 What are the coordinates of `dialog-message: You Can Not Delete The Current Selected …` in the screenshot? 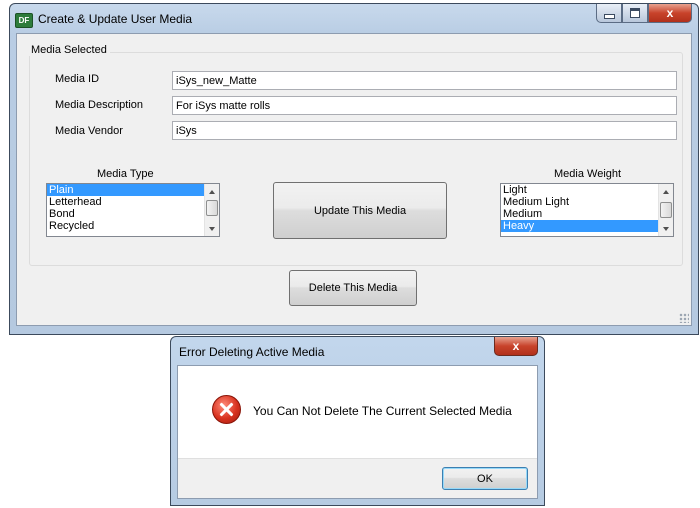 It's located at (382, 411).